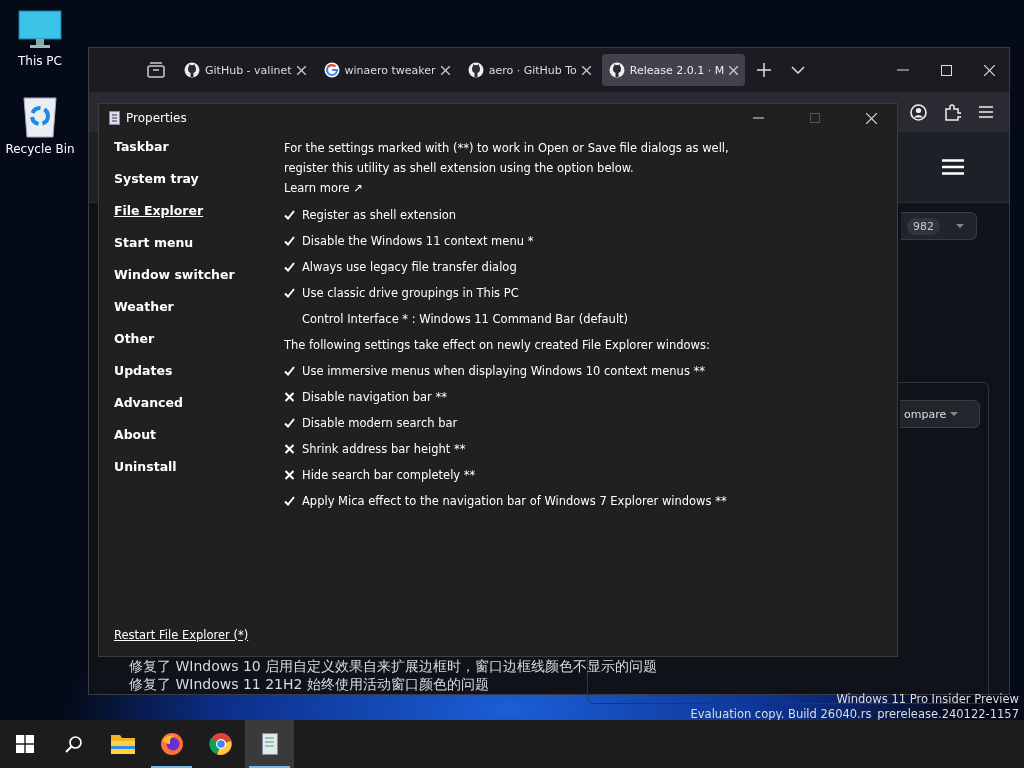 Image resolution: width=1024 pixels, height=768 pixels. What do you see at coordinates (504, 371) in the screenshot?
I see `setting-option: Use immersive menus when displaying Windows 10 context menus **` at bounding box center [504, 371].